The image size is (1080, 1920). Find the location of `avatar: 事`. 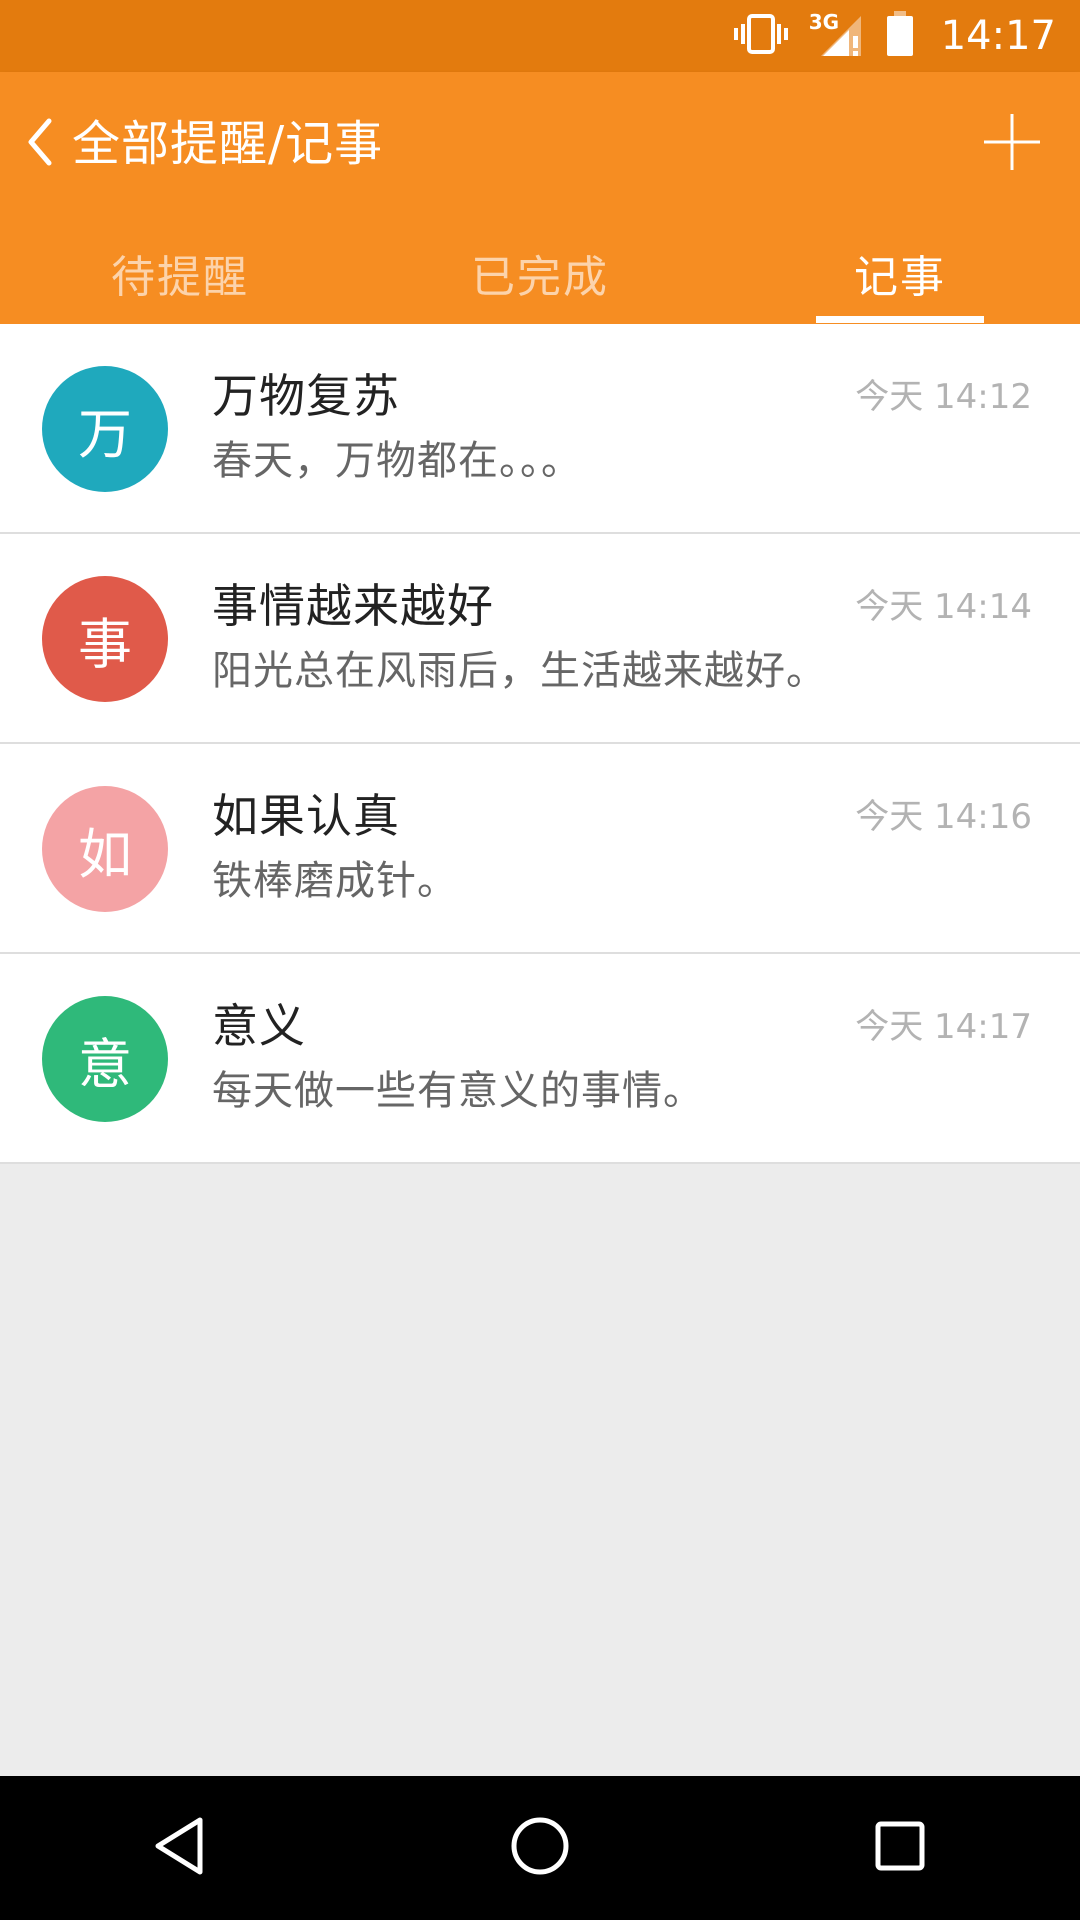

avatar: 事 is located at coordinates (105, 639).